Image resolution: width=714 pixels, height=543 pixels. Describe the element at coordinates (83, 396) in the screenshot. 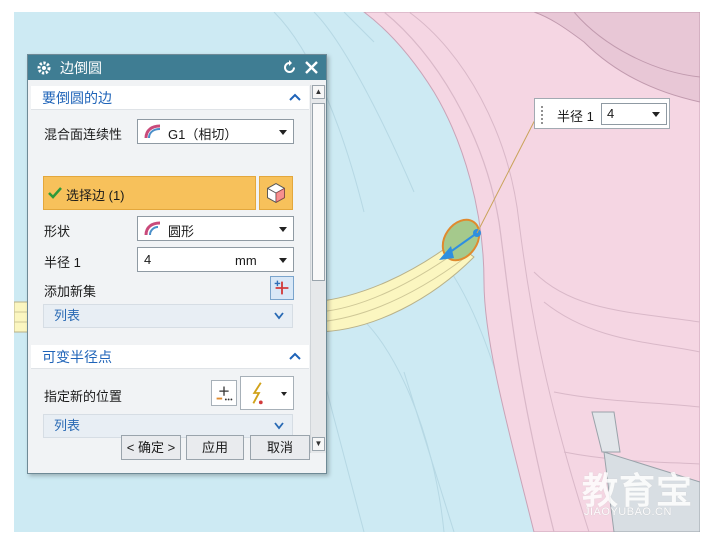

I see `specify-location-label: 指定新的位置` at that location.